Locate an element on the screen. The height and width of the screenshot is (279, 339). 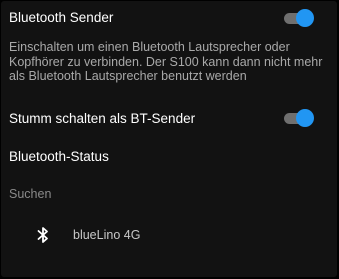
mute-as-sender-toggle is located at coordinates (299, 118).